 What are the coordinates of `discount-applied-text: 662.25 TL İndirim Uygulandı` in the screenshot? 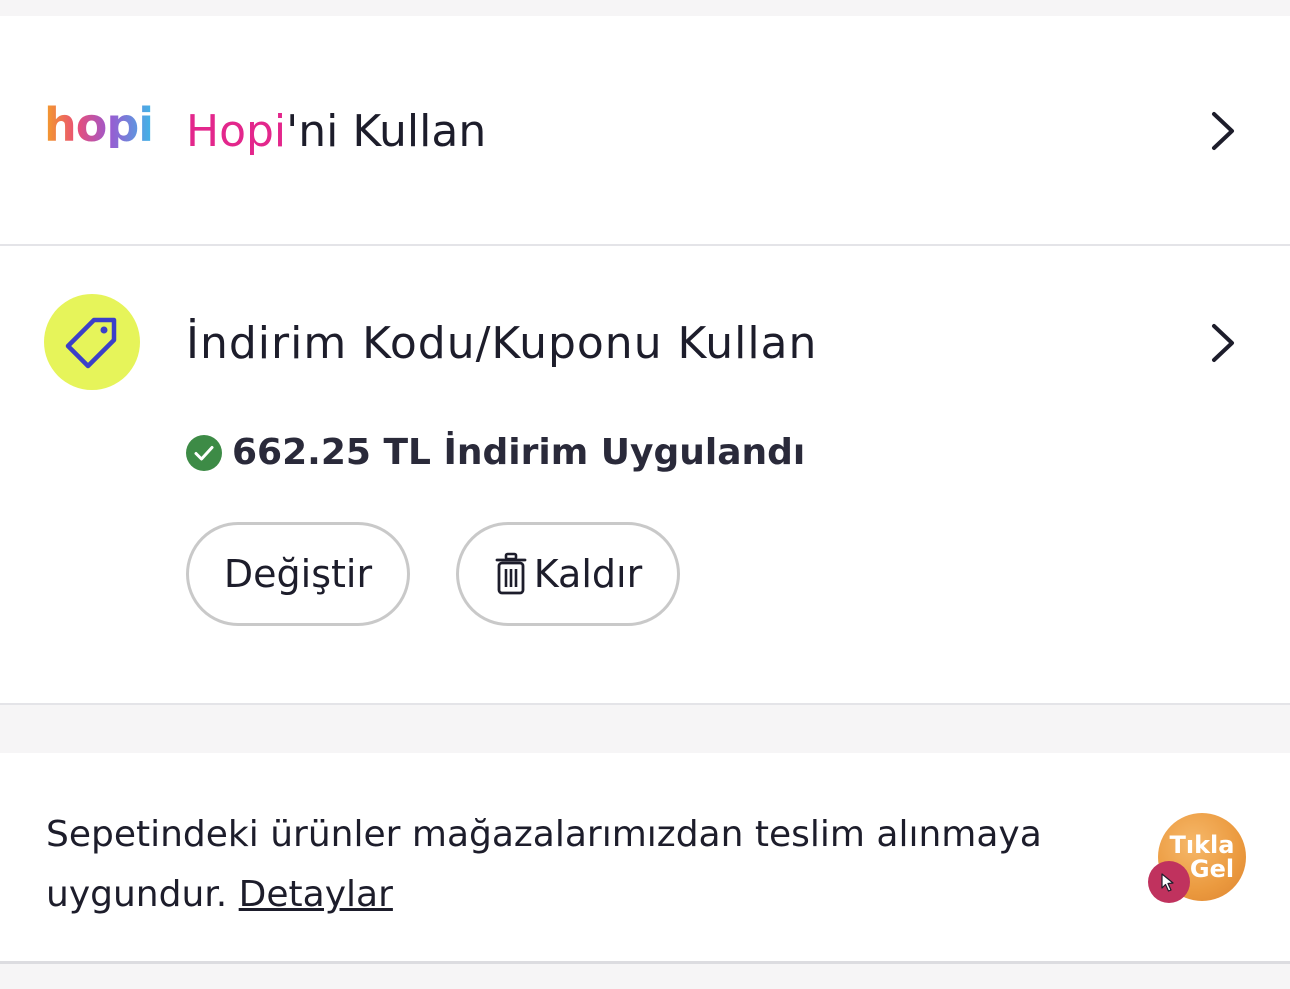 It's located at (519, 452).